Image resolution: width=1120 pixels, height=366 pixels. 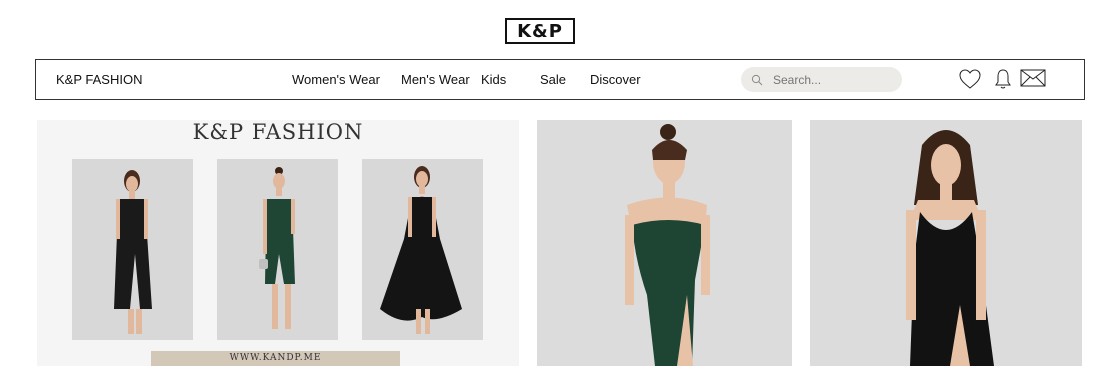 I want to click on logo: K&P, so click(x=540, y=31).